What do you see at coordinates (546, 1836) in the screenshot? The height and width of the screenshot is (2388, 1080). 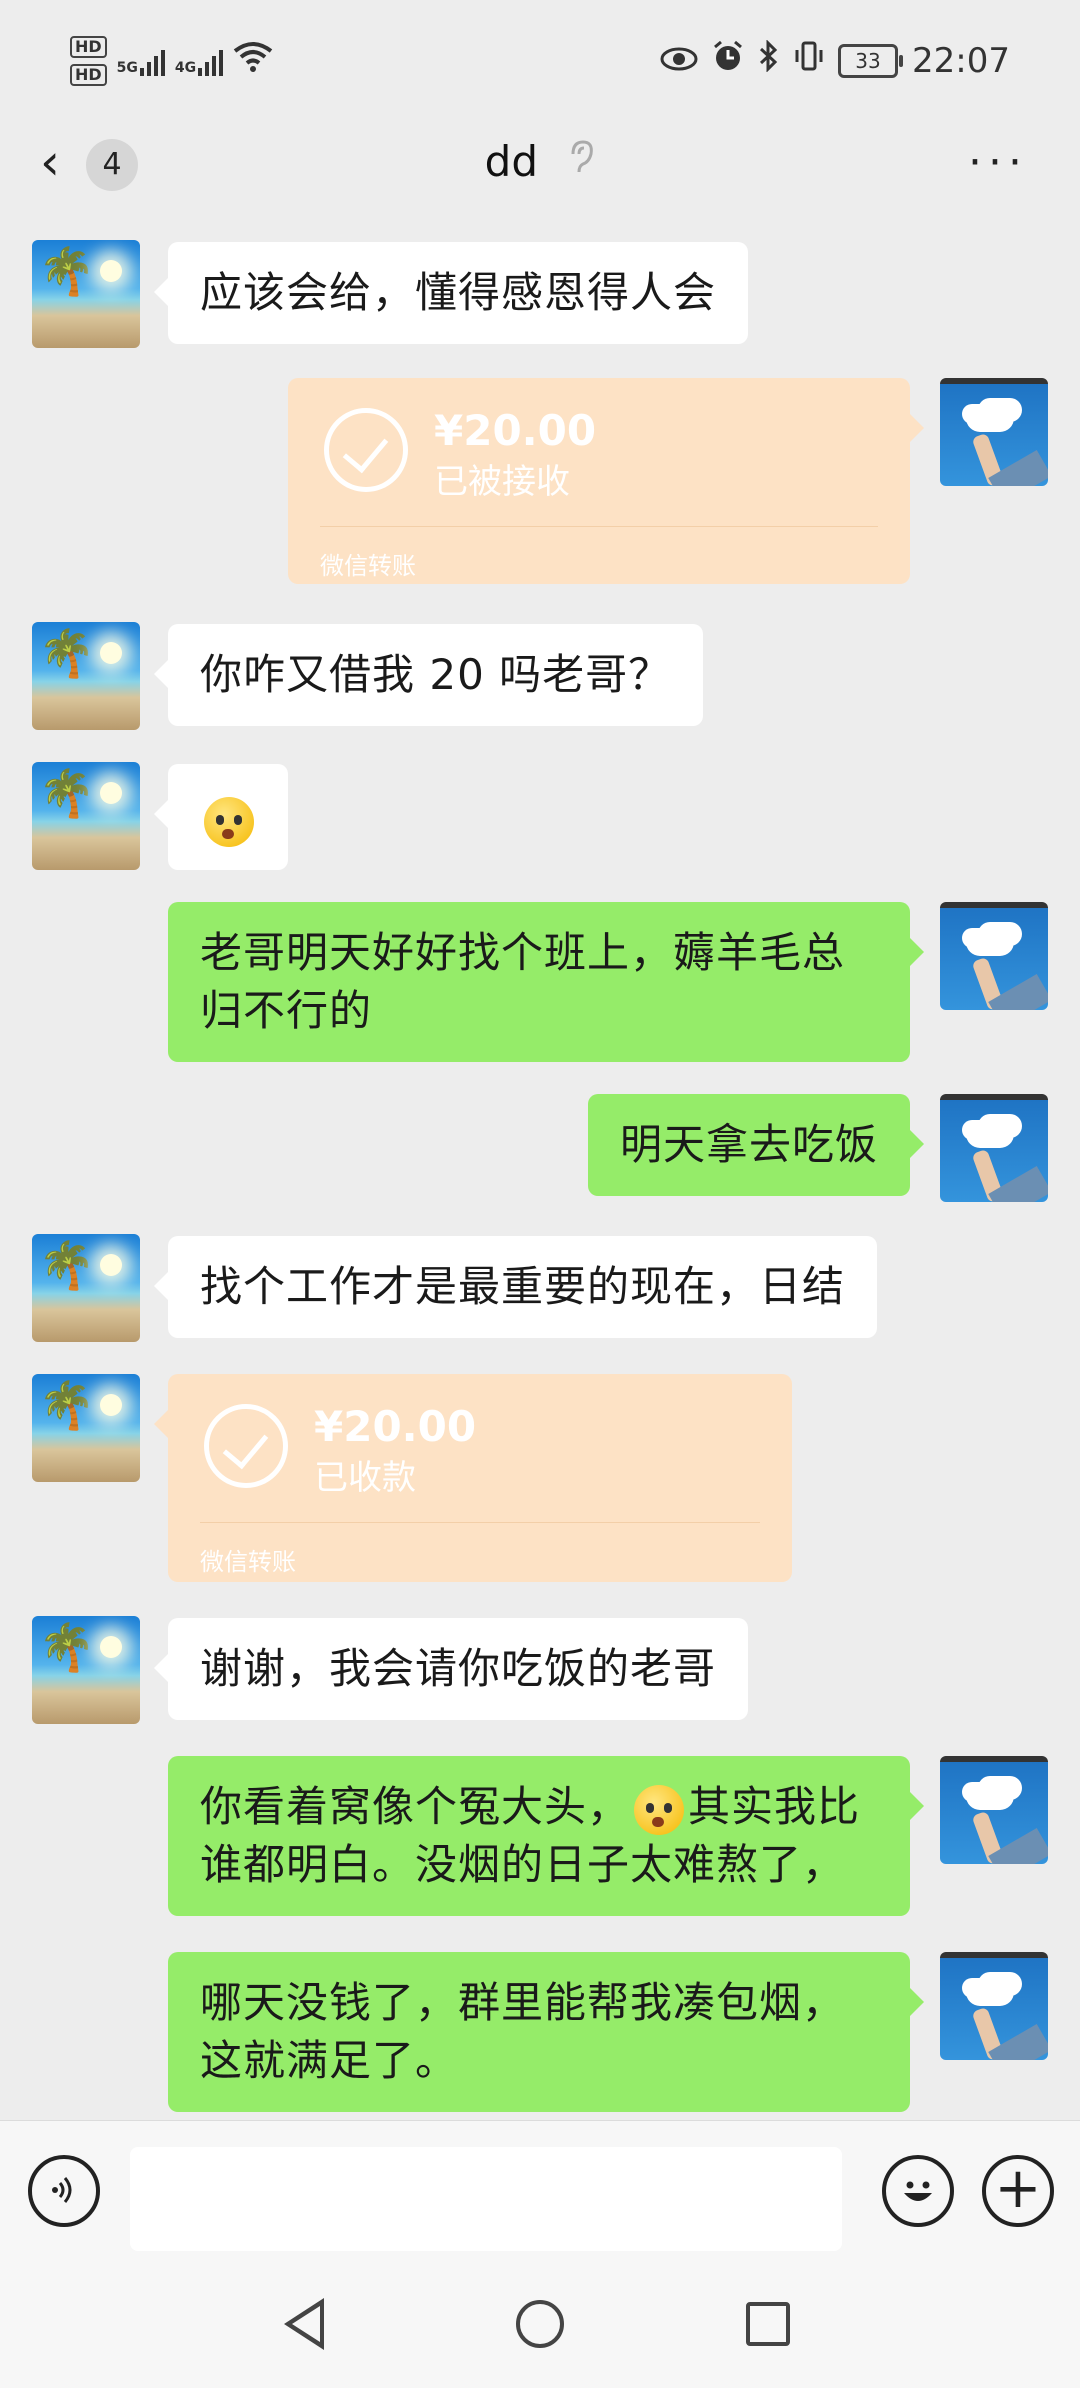 I see `message-bubble: 你看着窝像个冤大头， 其实我比谁都明白。没烟的日子太难熬了，` at bounding box center [546, 1836].